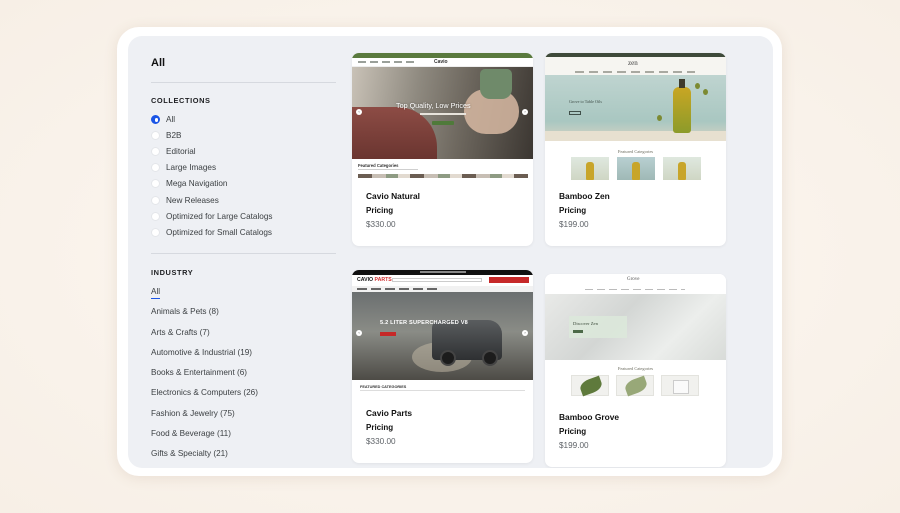 The width and height of the screenshot is (900, 513). I want to click on theme-price: $330.00, so click(381, 441).